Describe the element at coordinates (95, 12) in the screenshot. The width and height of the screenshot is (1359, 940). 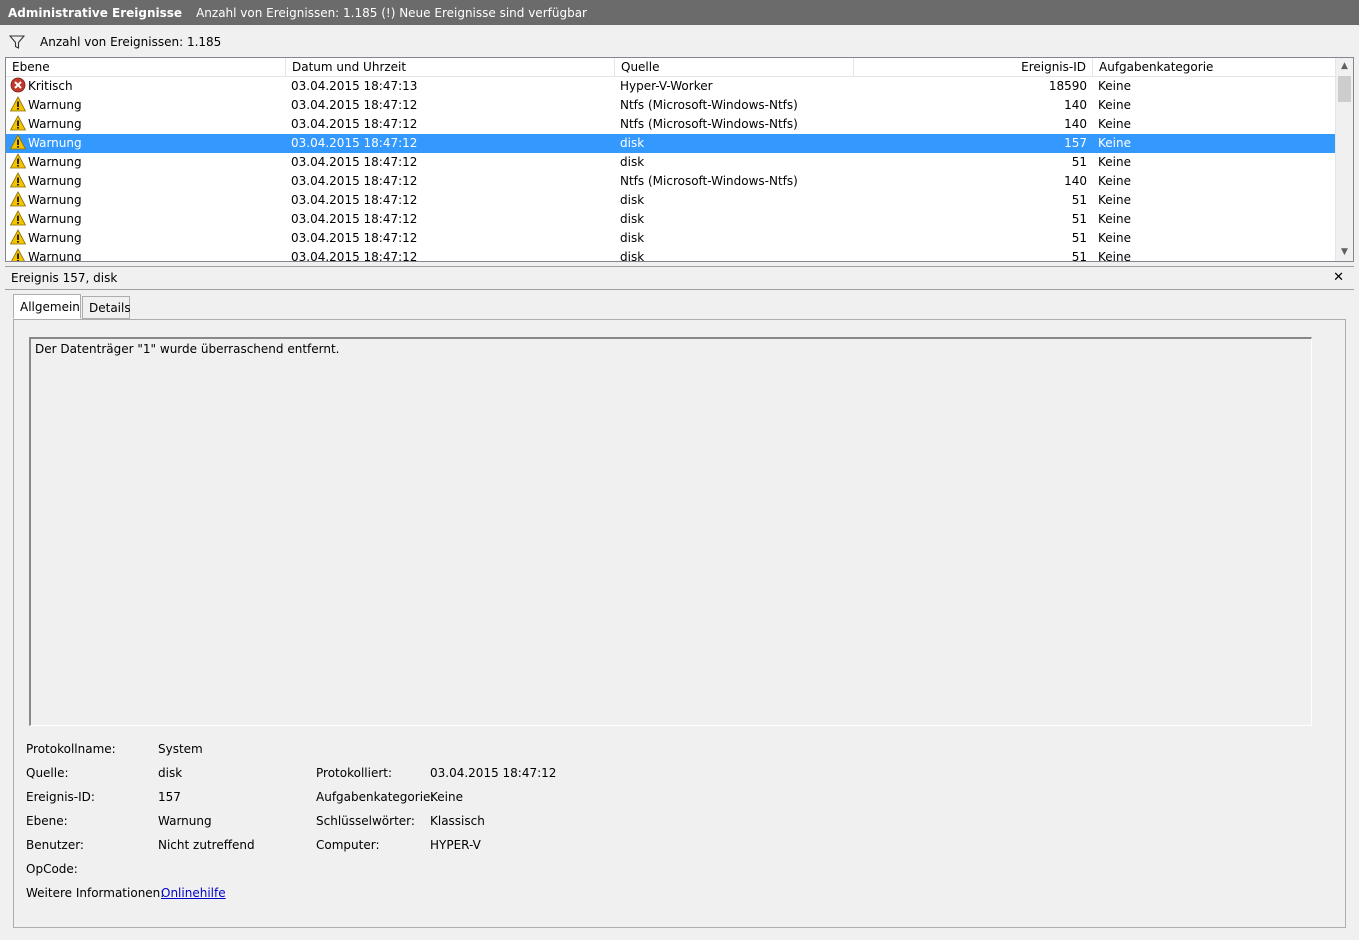
I see `panel-title: Administrative Ereignisse` at that location.